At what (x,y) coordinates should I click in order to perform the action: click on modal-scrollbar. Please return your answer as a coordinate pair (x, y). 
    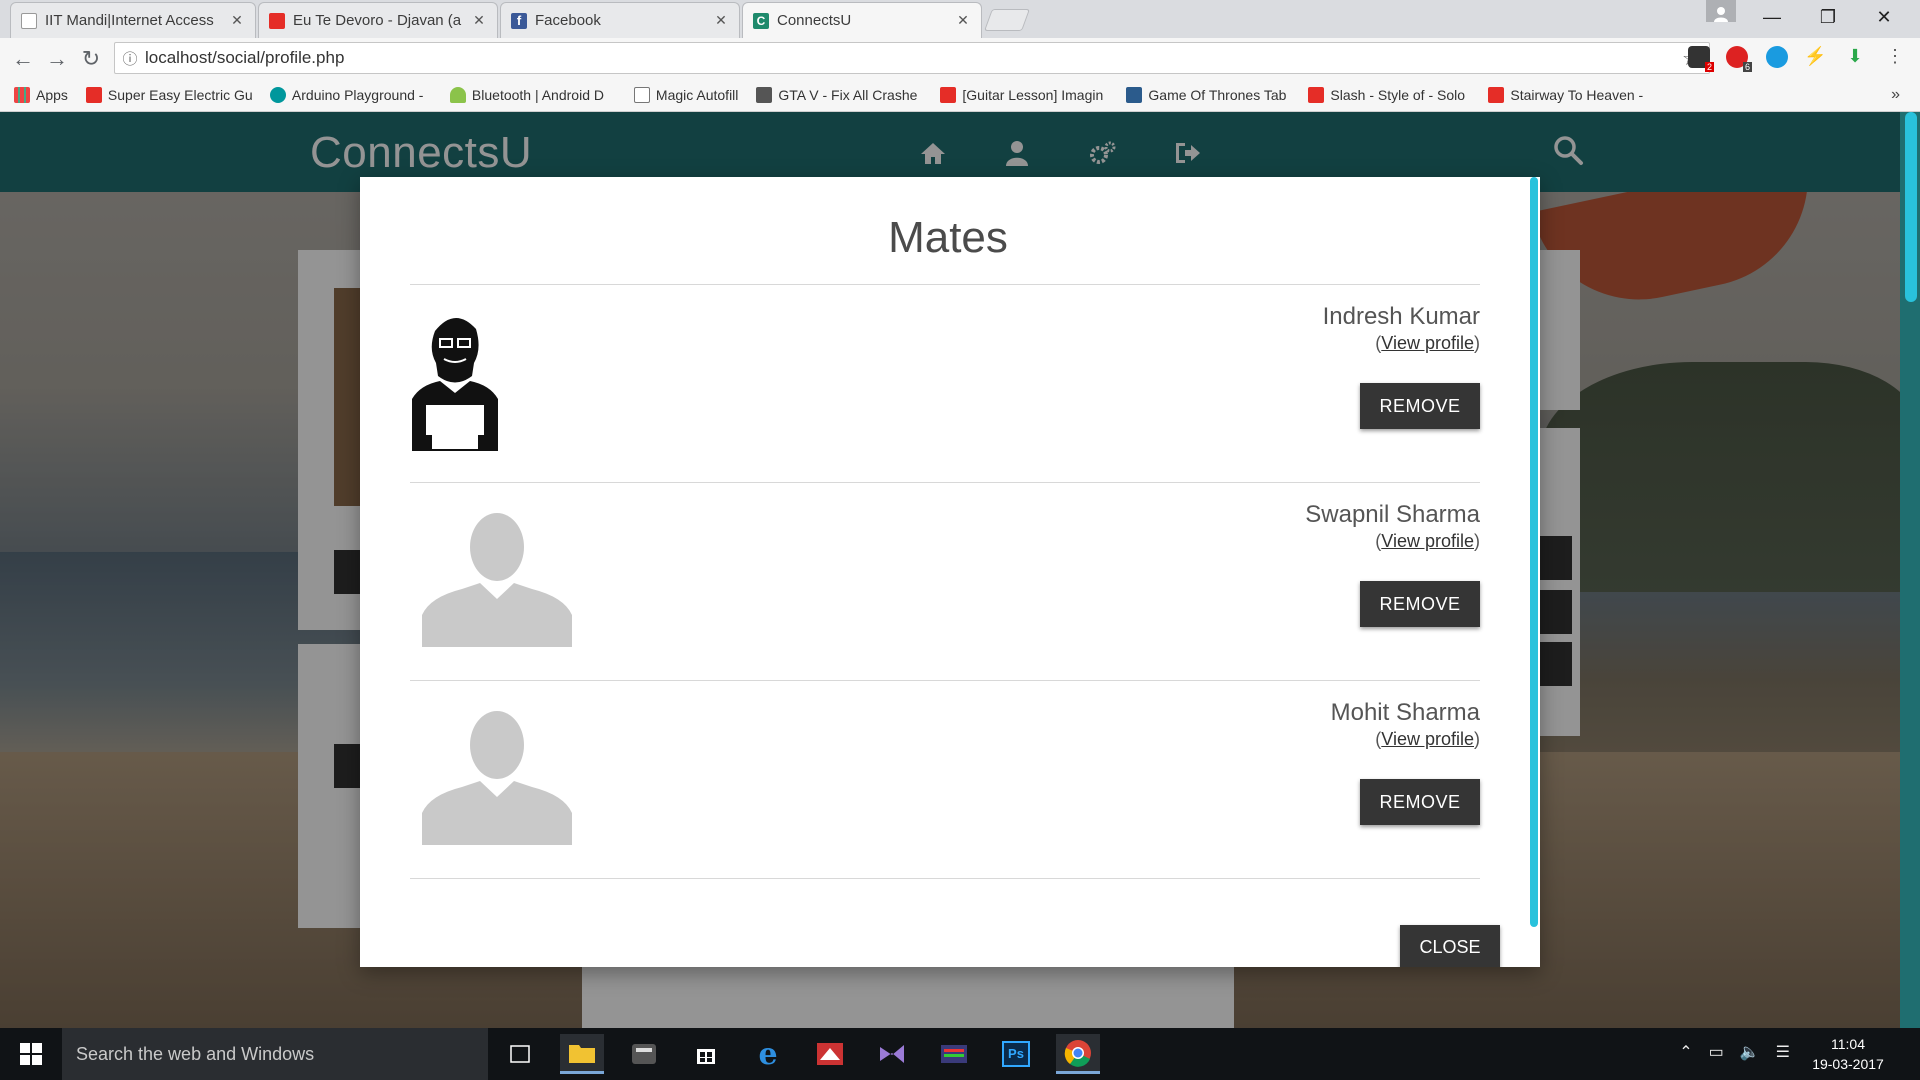
    Looking at the image, I should click on (1534, 552).